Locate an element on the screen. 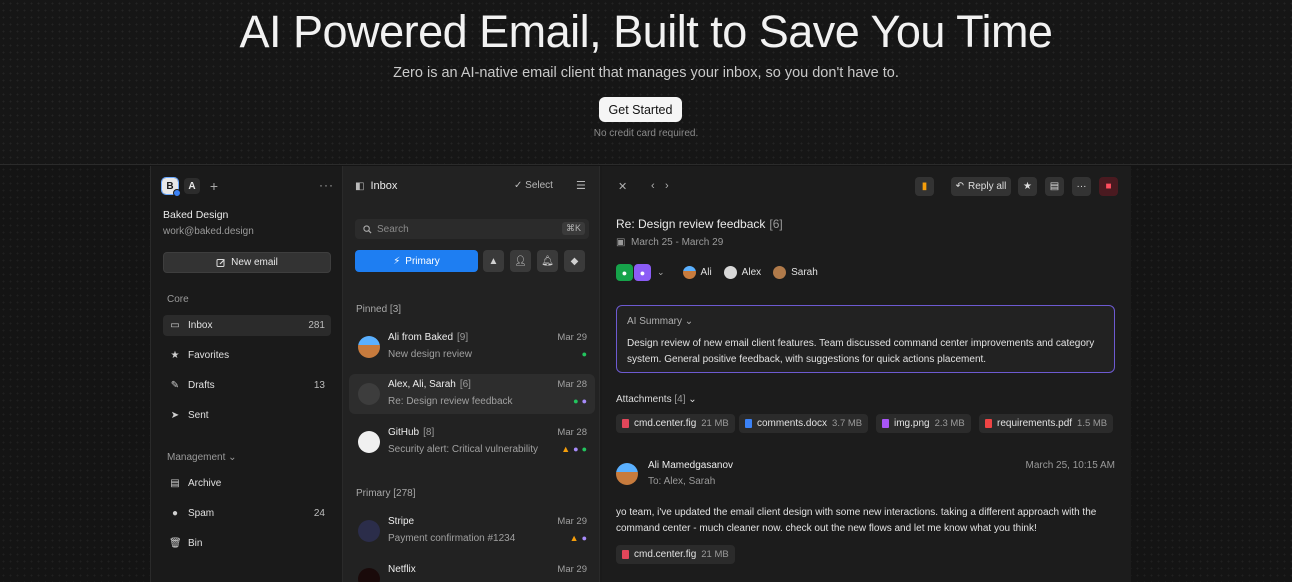 The width and height of the screenshot is (1292, 582). management-label: Management ⌄ is located at coordinates (202, 457).